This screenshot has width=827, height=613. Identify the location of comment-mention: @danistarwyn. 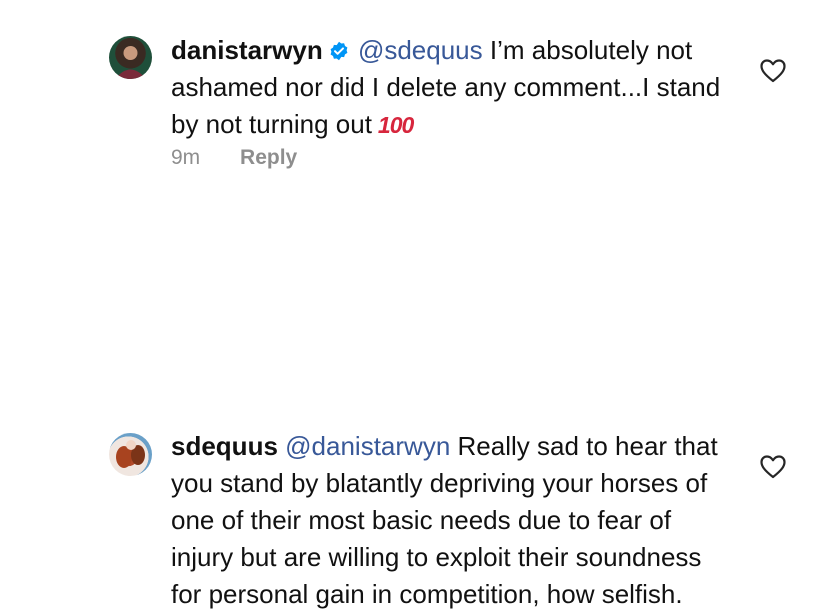
(367, 446).